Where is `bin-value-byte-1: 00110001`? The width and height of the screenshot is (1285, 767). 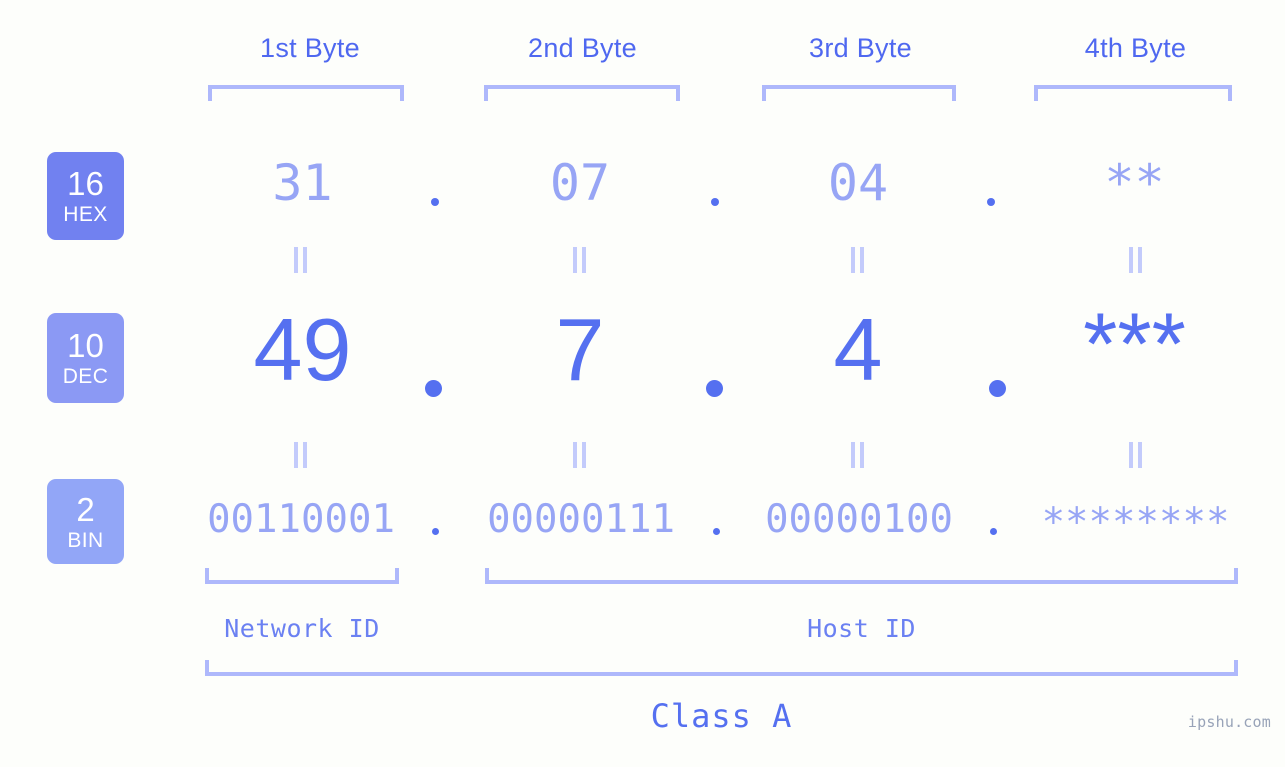 bin-value-byte-1: 00110001 is located at coordinates (301, 519).